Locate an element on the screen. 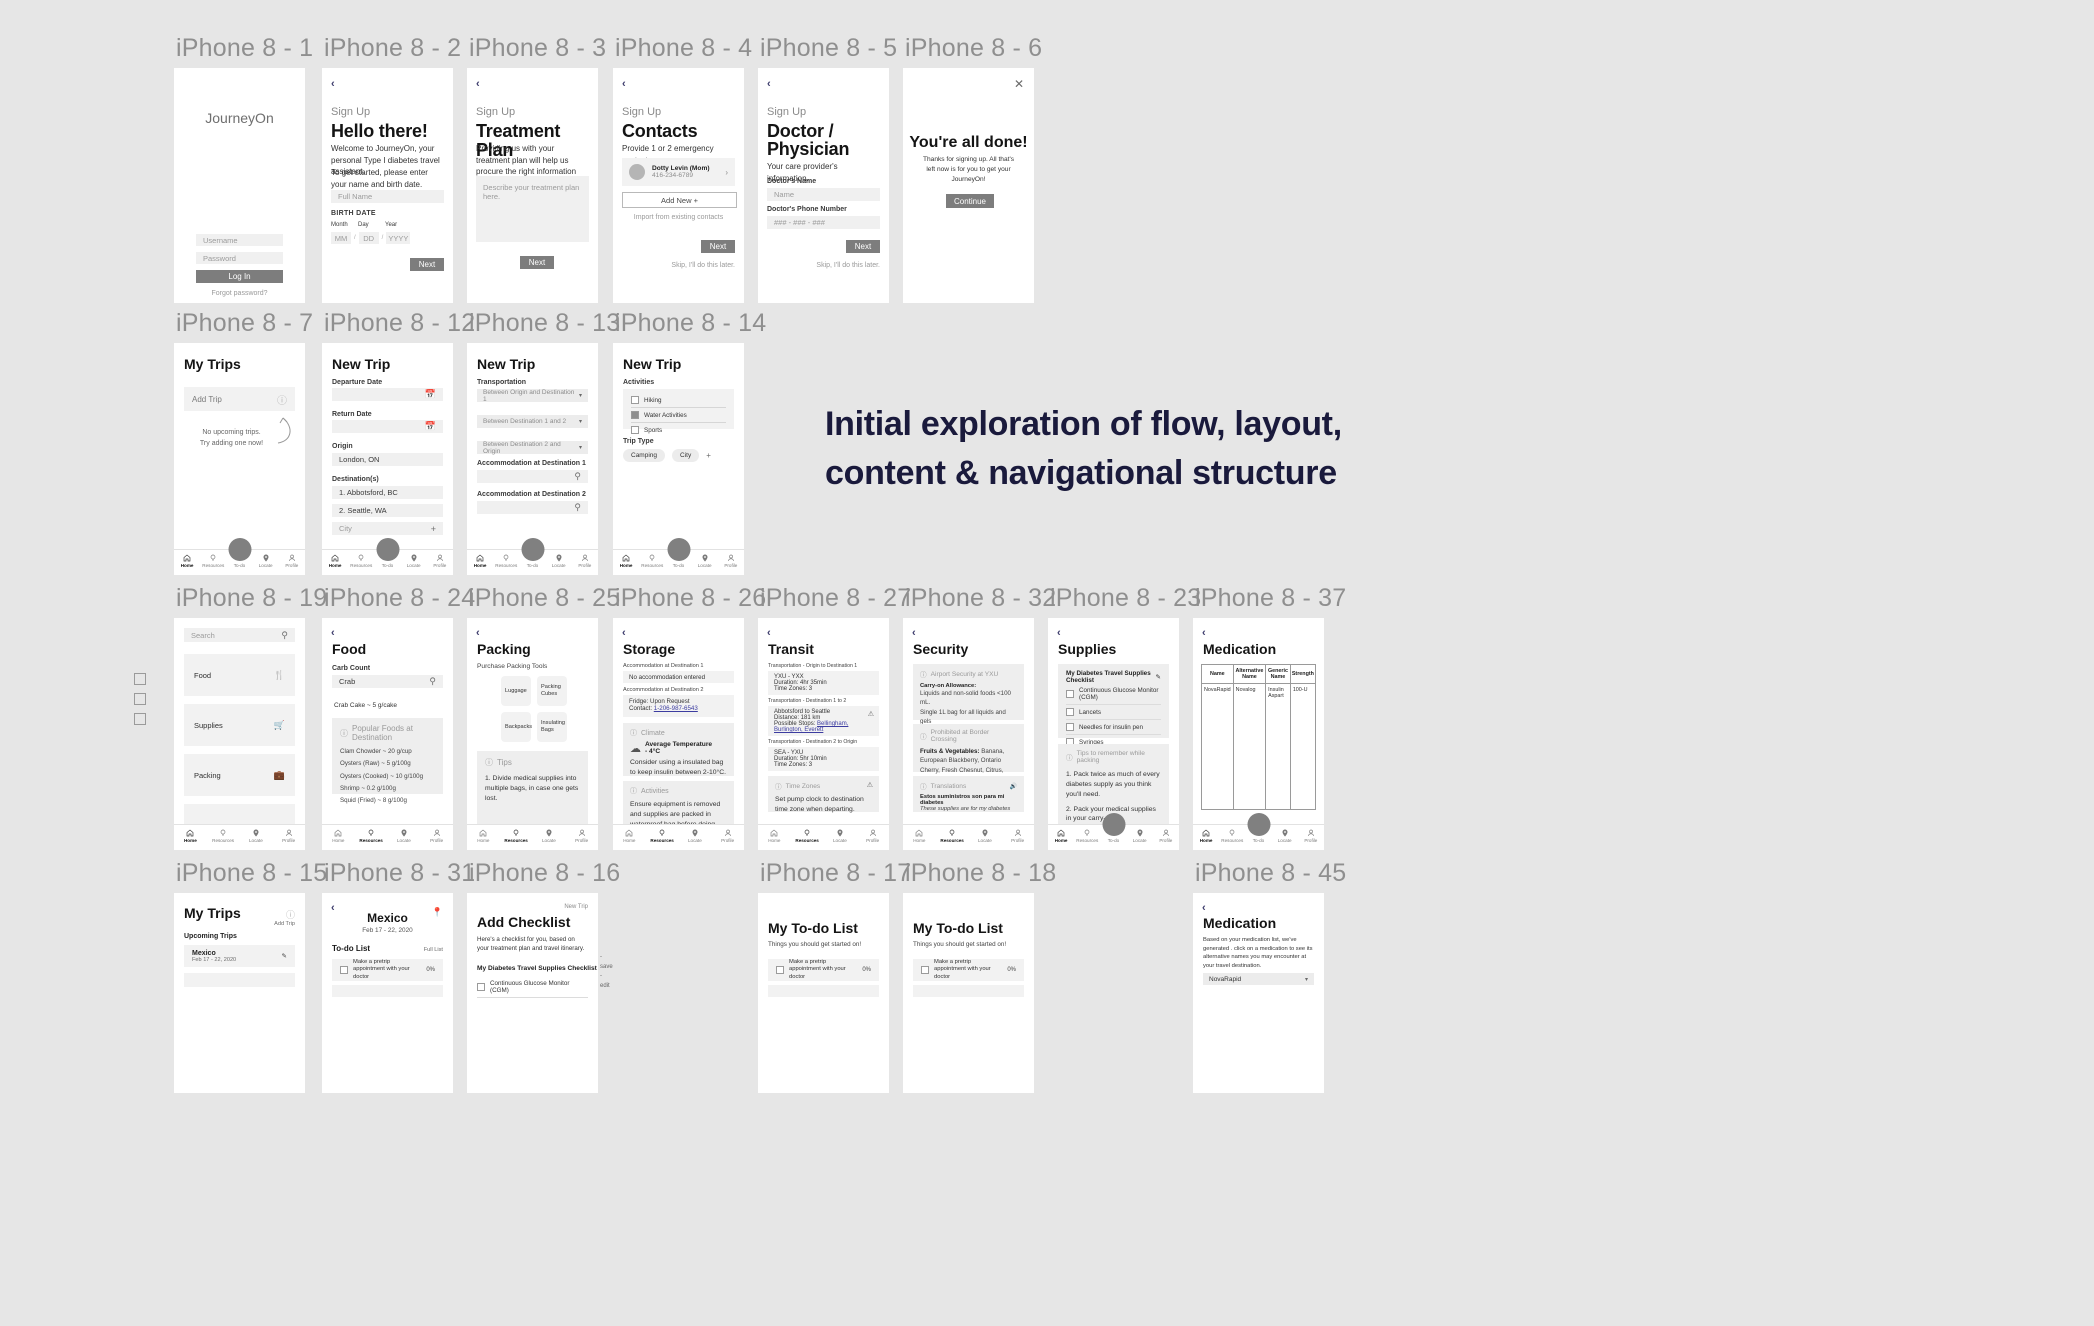  packing-tool-luggage: Luggage is located at coordinates (516, 691).